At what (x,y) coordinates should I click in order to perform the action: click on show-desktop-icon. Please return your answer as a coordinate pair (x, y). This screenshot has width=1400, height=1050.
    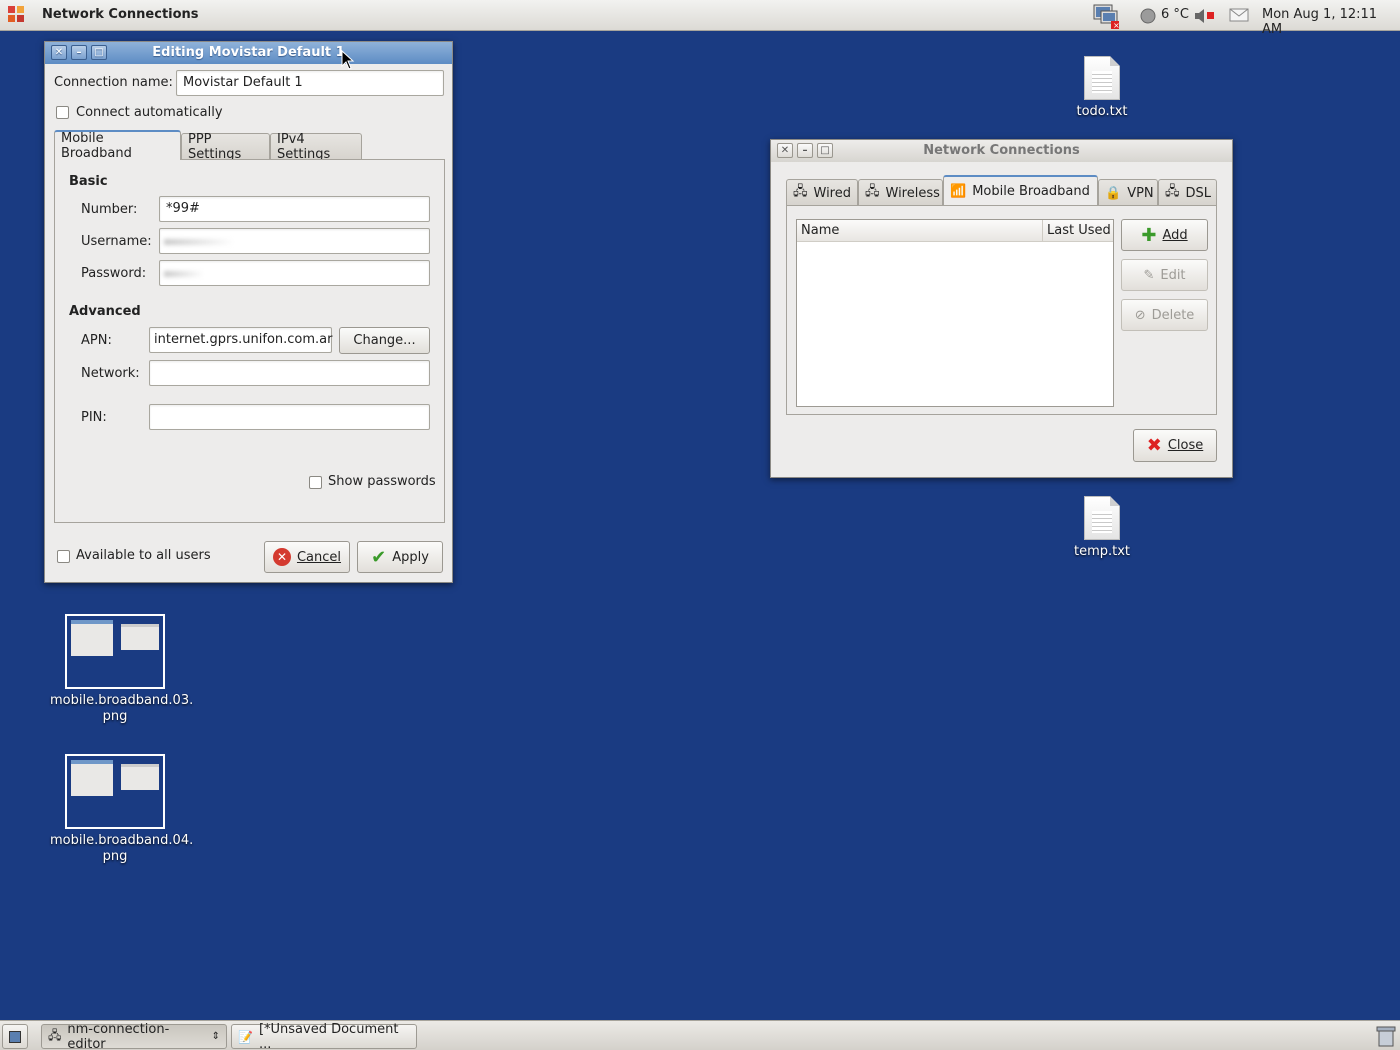
    Looking at the image, I should click on (15, 1036).